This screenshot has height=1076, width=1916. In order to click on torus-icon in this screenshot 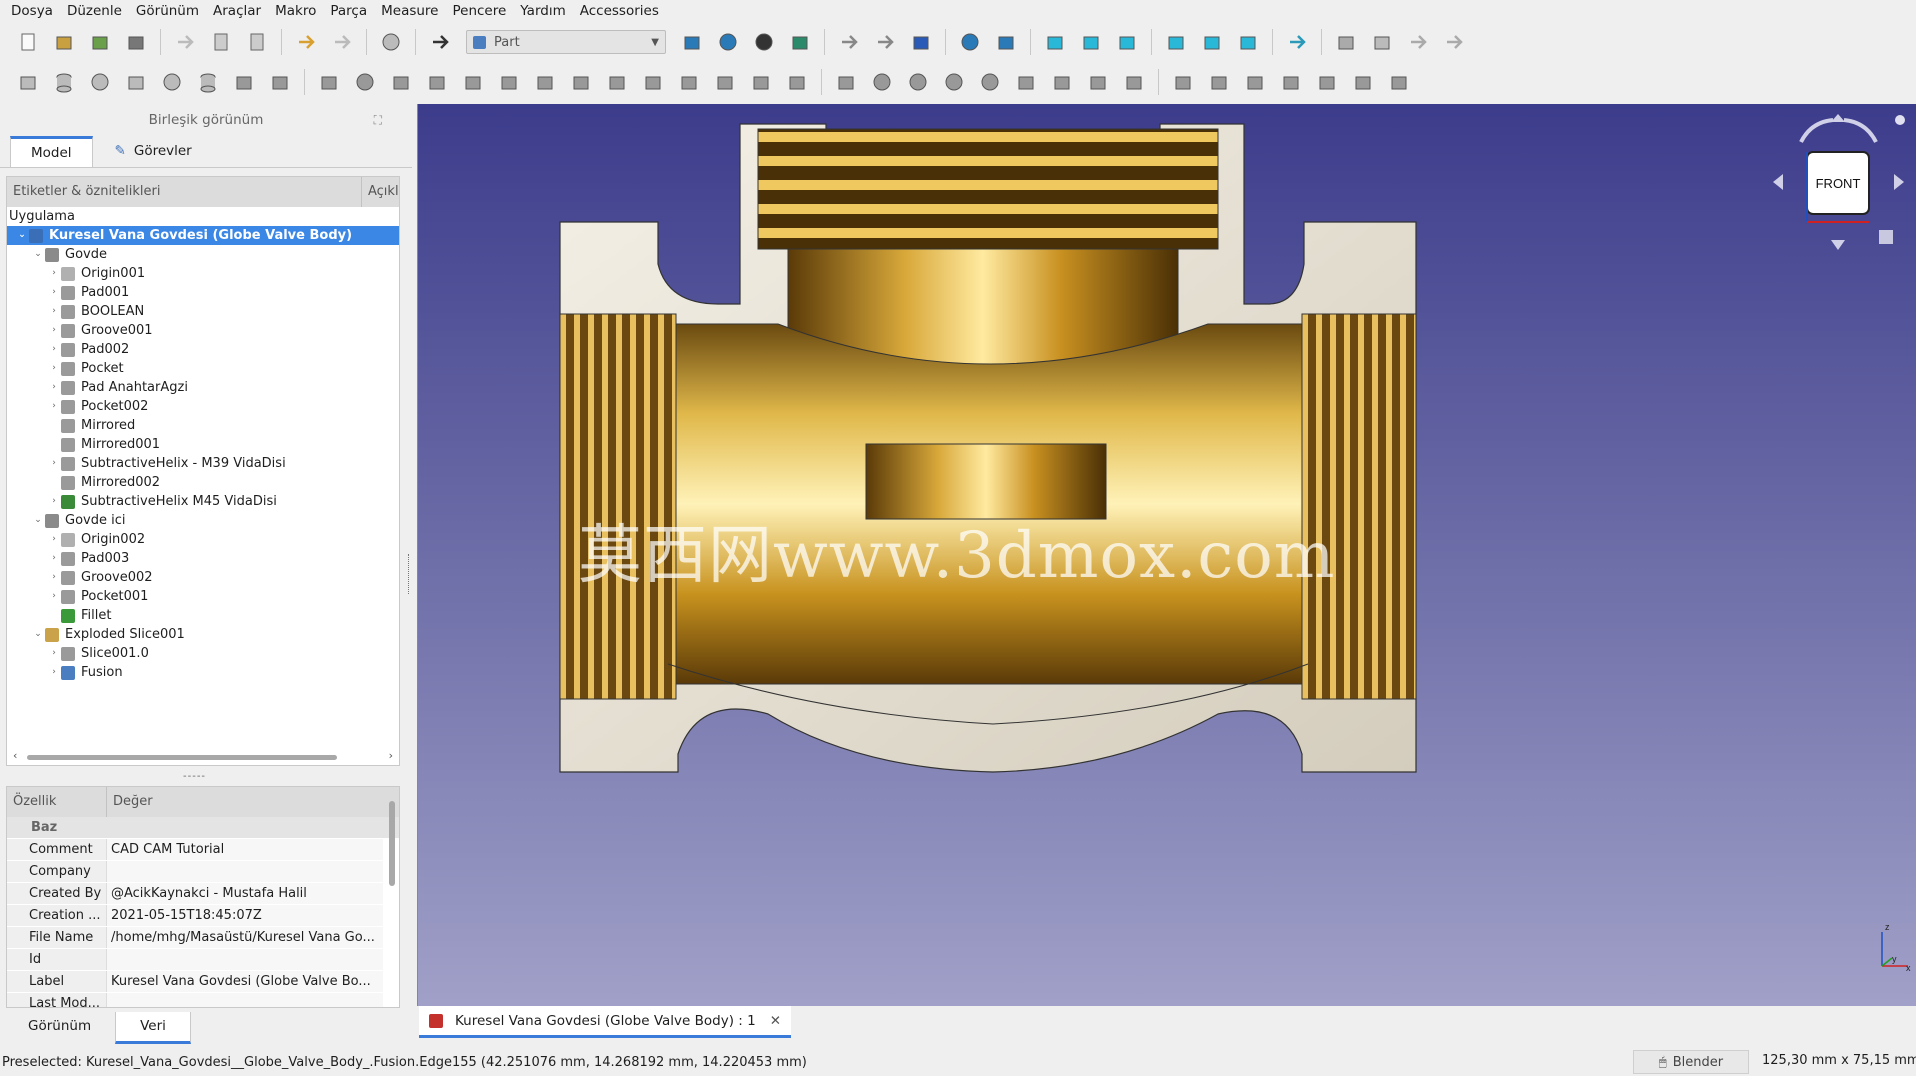, I will do `click(172, 82)`.